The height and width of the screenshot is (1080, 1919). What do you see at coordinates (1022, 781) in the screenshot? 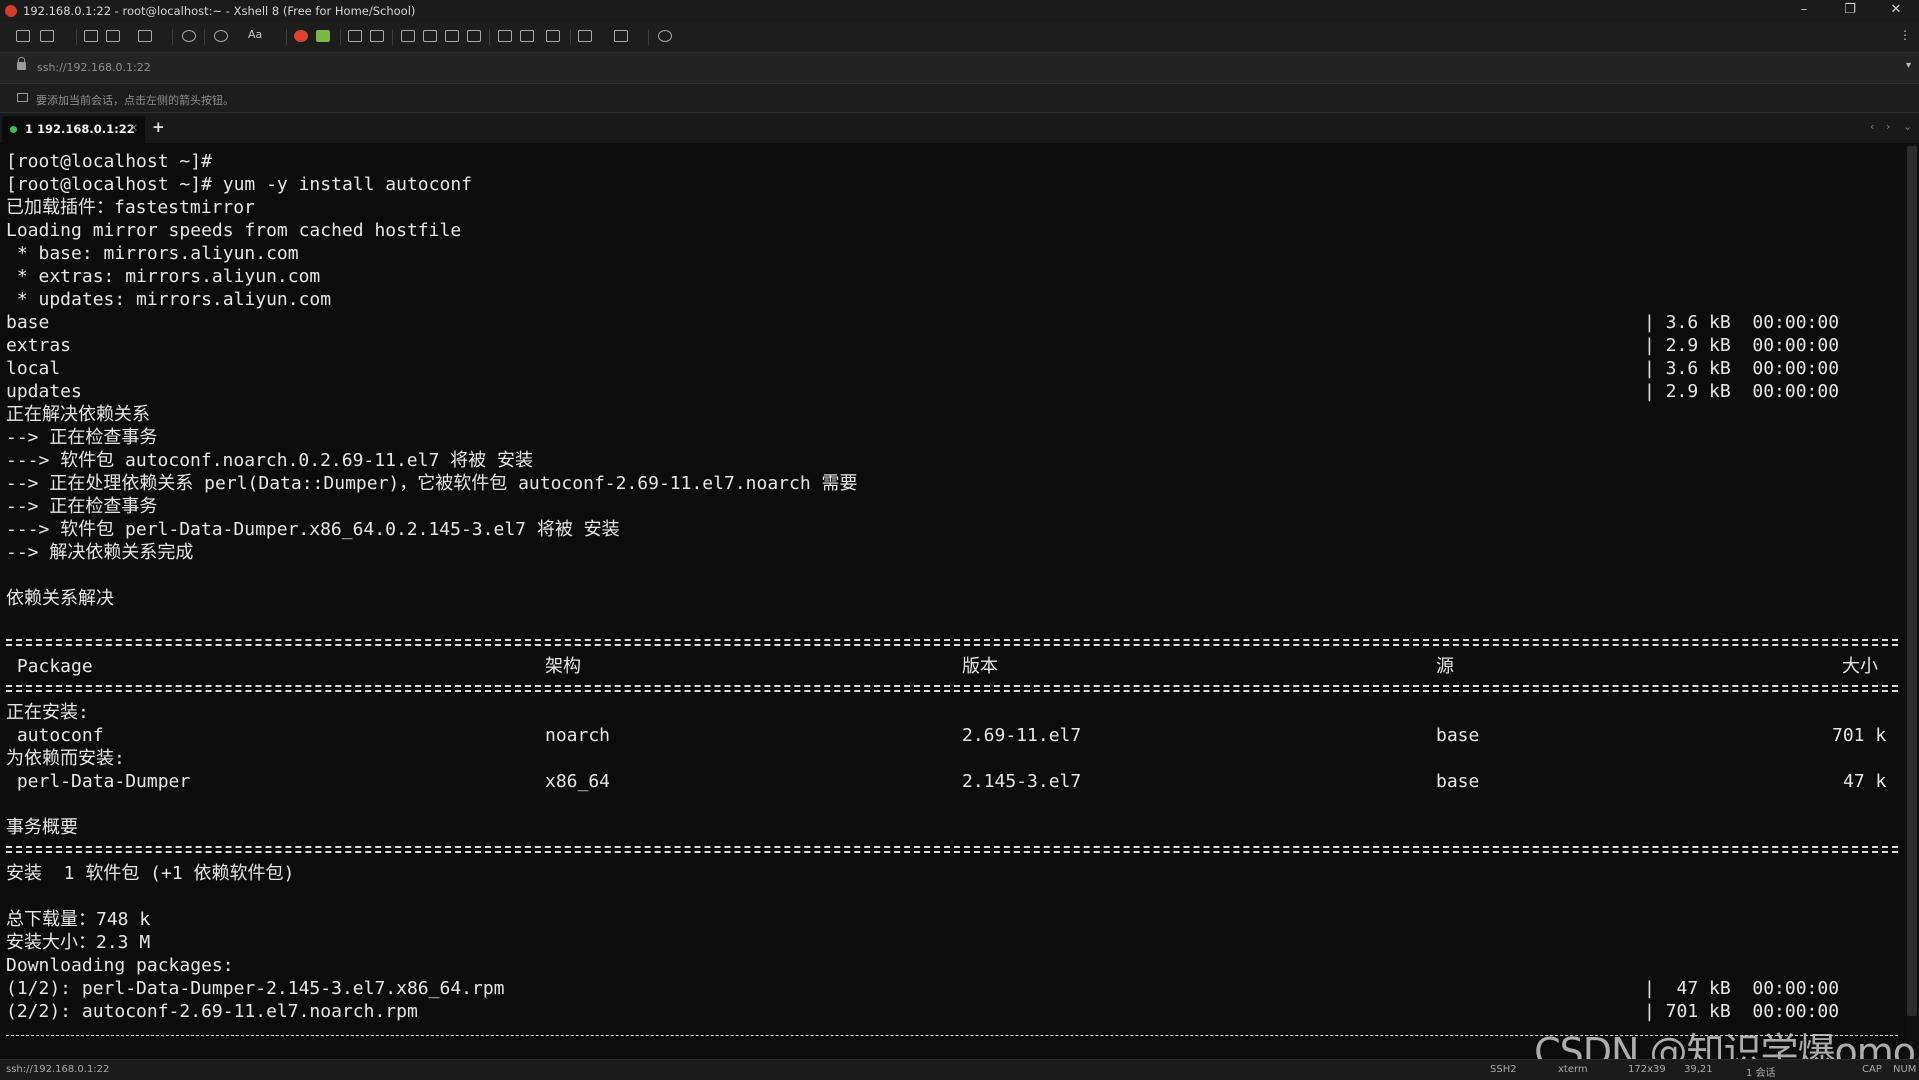
I see `package-version: 2.145-3.el7` at bounding box center [1022, 781].